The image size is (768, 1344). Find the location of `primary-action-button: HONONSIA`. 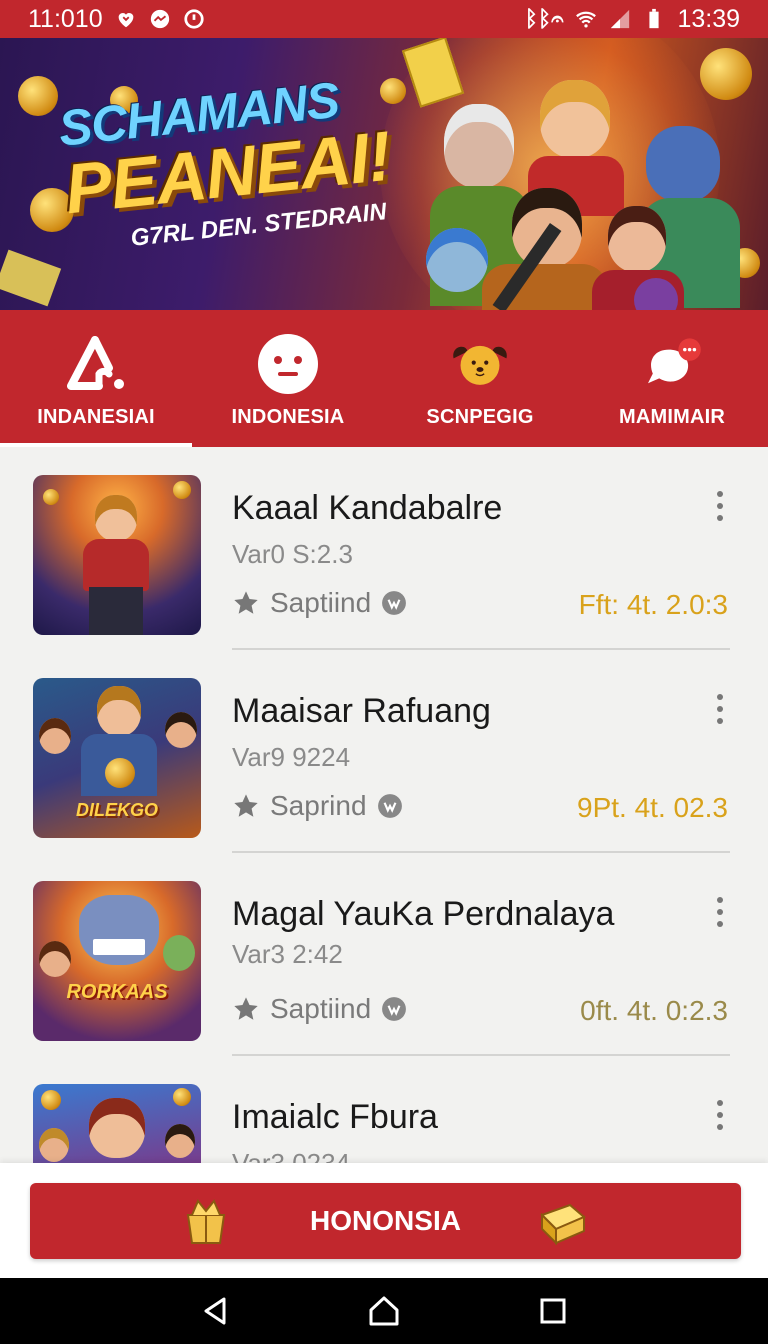

primary-action-button: HONONSIA is located at coordinates (385, 1221).